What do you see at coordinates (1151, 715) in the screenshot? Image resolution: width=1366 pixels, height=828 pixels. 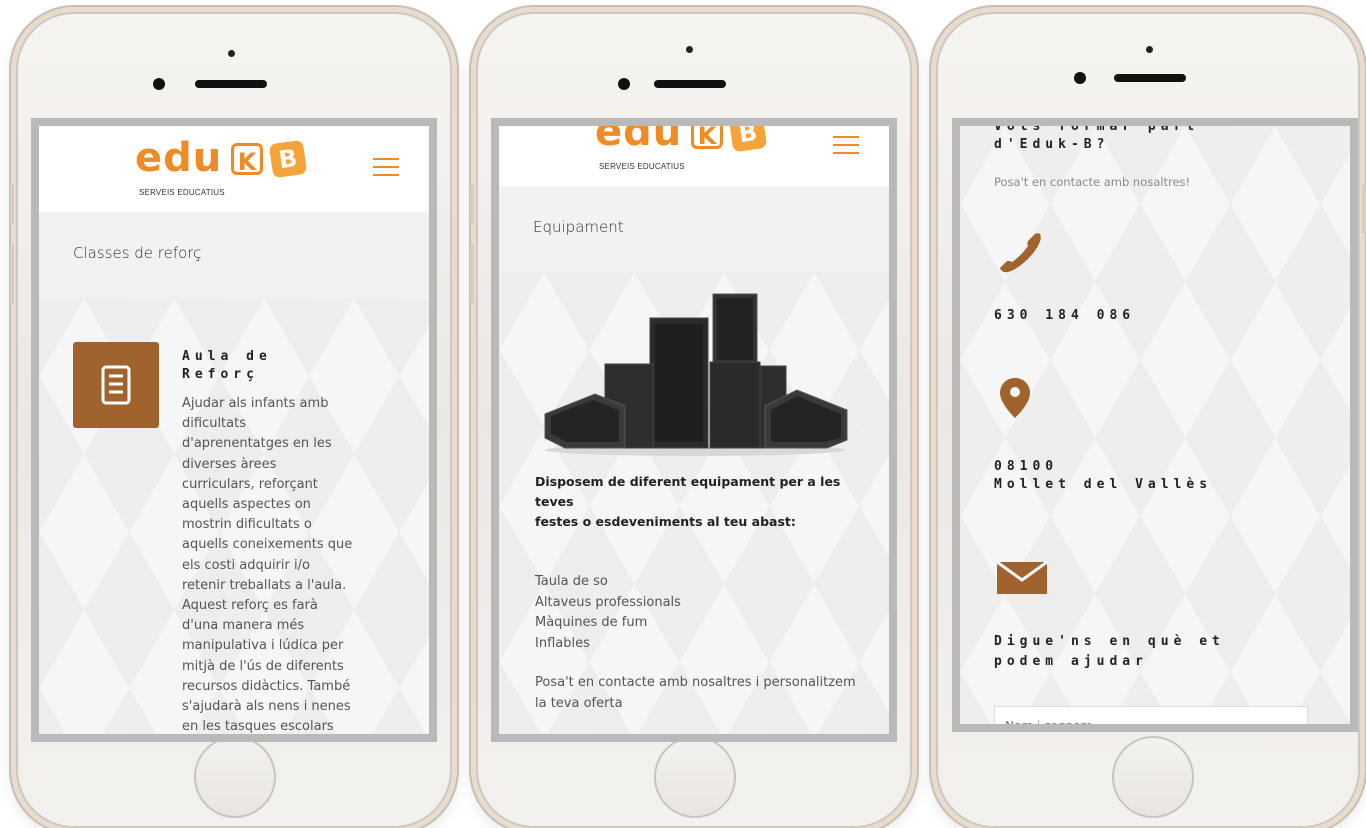 I see `name-field` at bounding box center [1151, 715].